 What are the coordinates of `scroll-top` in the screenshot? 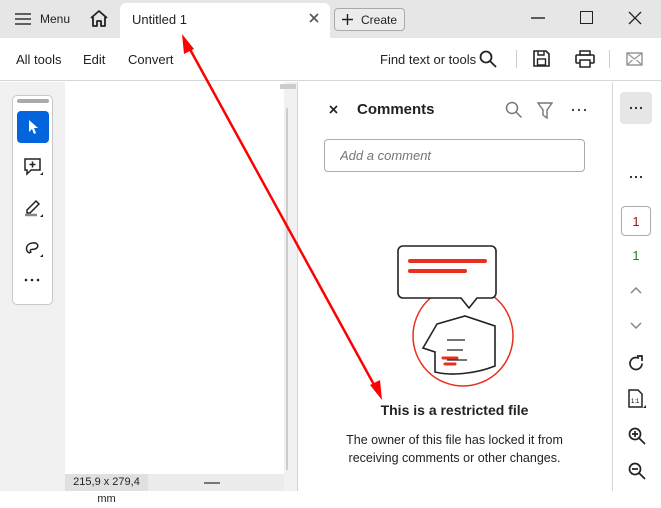 It's located at (288, 86).